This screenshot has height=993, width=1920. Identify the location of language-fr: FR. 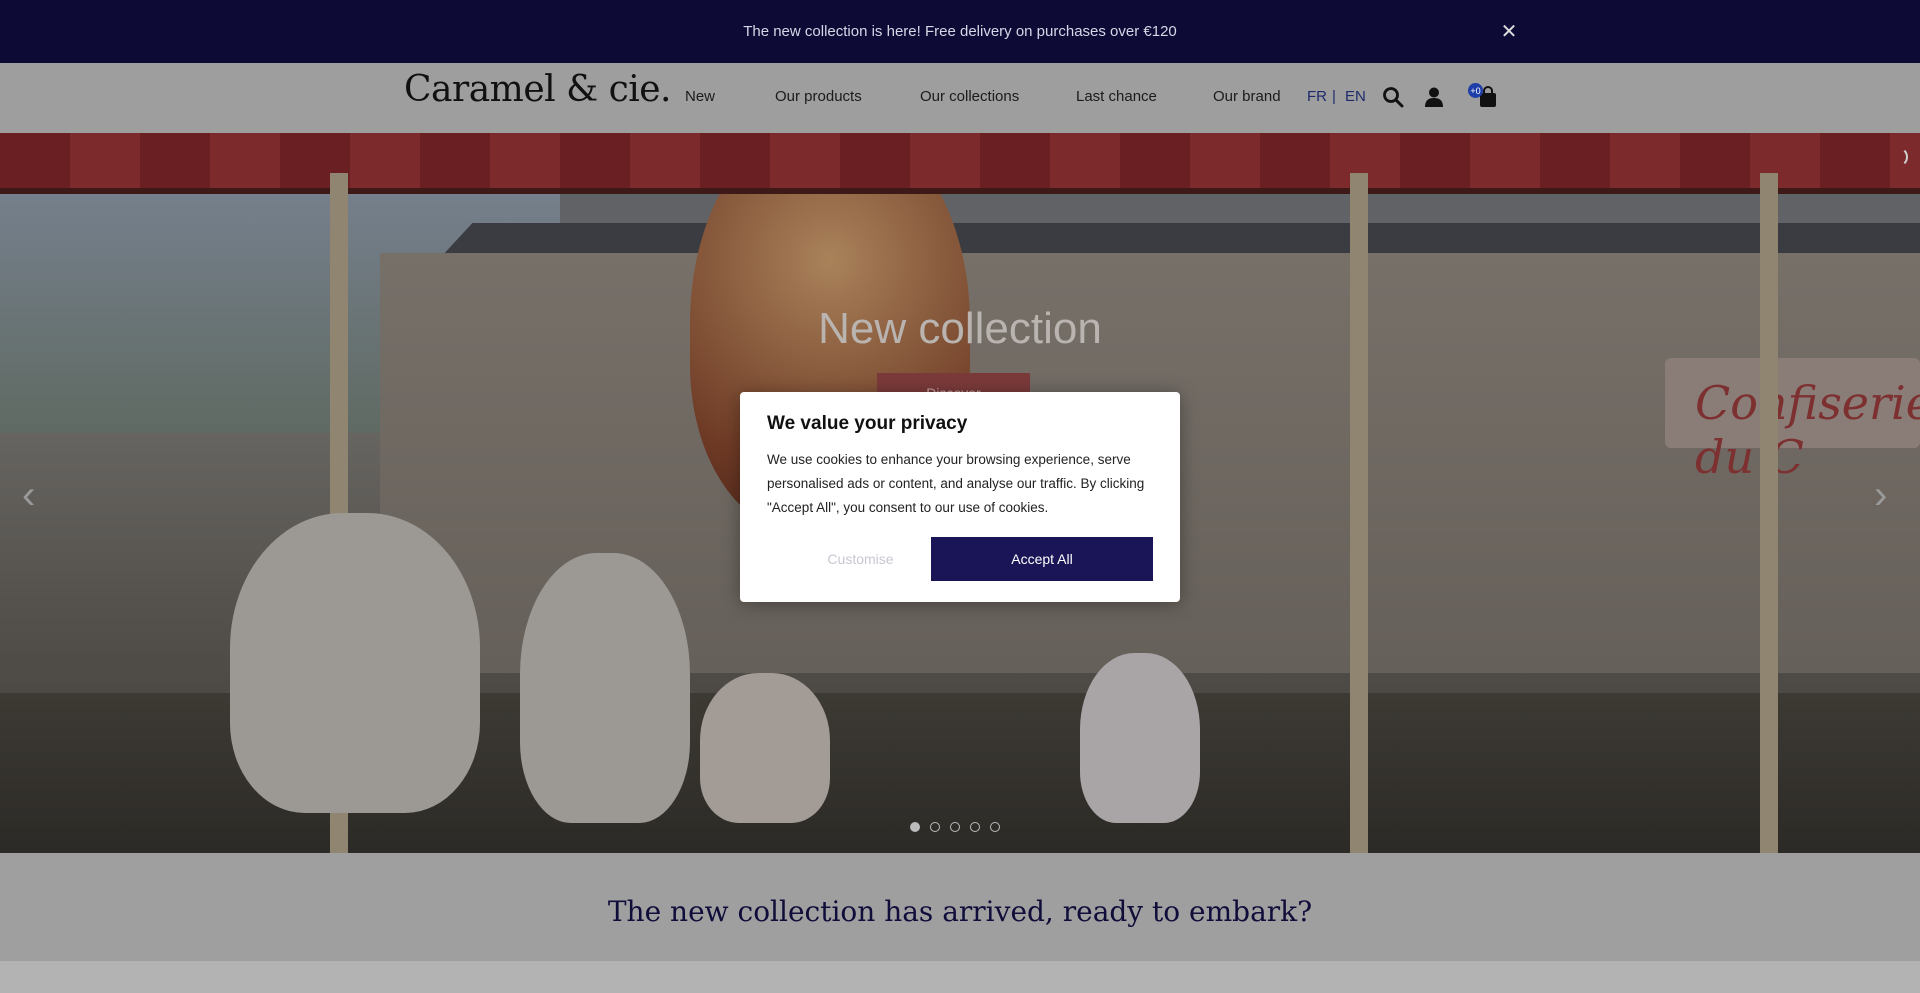
(1317, 96).